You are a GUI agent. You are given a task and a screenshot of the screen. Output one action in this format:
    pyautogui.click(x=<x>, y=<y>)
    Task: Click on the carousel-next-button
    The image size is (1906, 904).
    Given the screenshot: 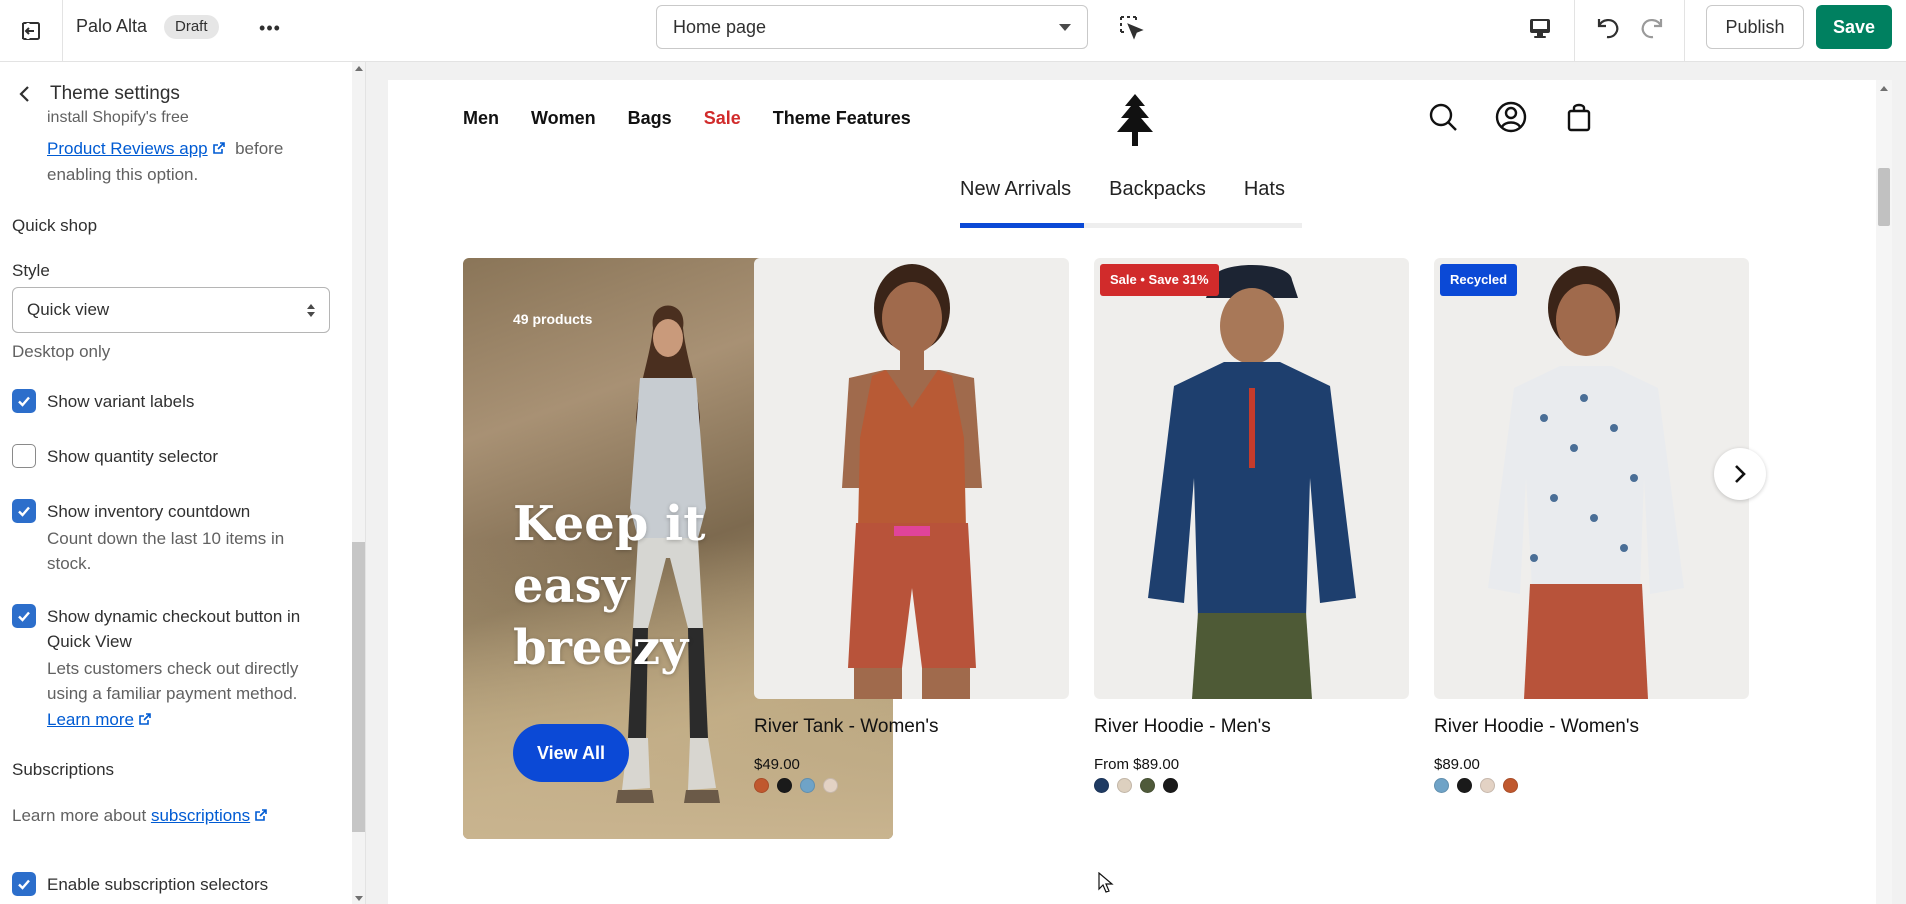 What is the action you would take?
    pyautogui.click(x=1740, y=474)
    